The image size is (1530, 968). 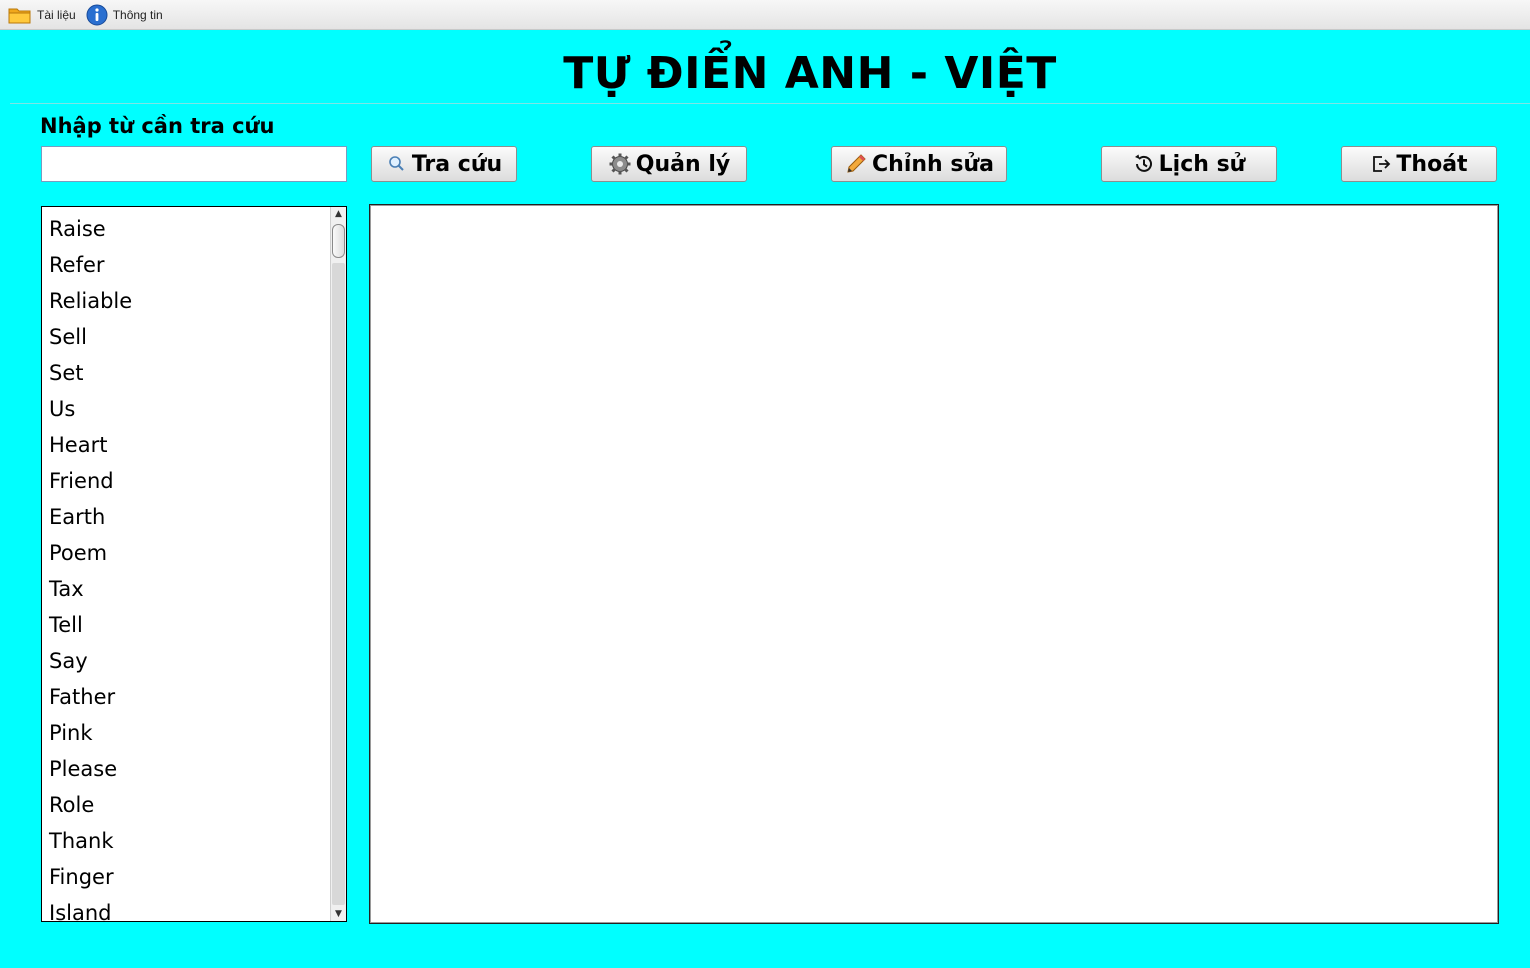 I want to click on word-list-scrollbar: ▲ ▼, so click(x=338, y=564).